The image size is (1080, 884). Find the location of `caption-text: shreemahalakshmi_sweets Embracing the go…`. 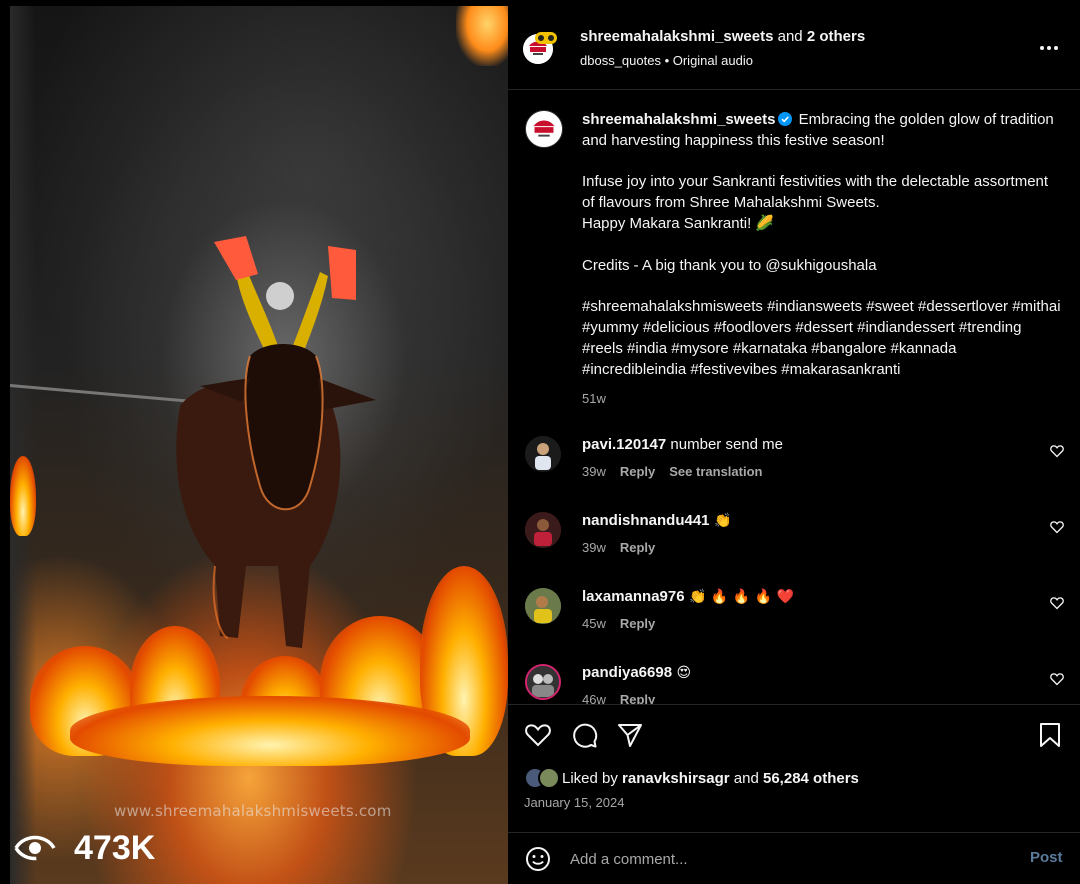

caption-text: shreemahalakshmi_sweets Embracing the go… is located at coordinates (822, 245).